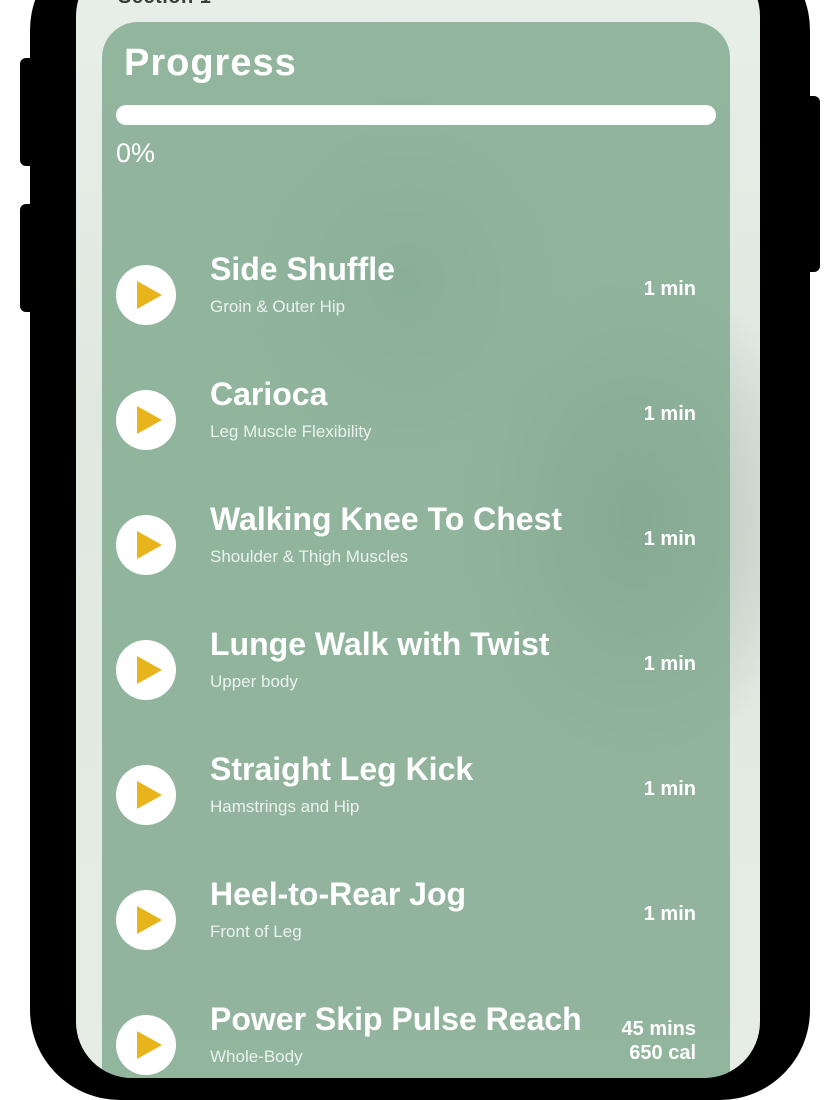 The image size is (840, 1100). What do you see at coordinates (342, 769) in the screenshot?
I see `exercise-name: Straight Leg Kick` at bounding box center [342, 769].